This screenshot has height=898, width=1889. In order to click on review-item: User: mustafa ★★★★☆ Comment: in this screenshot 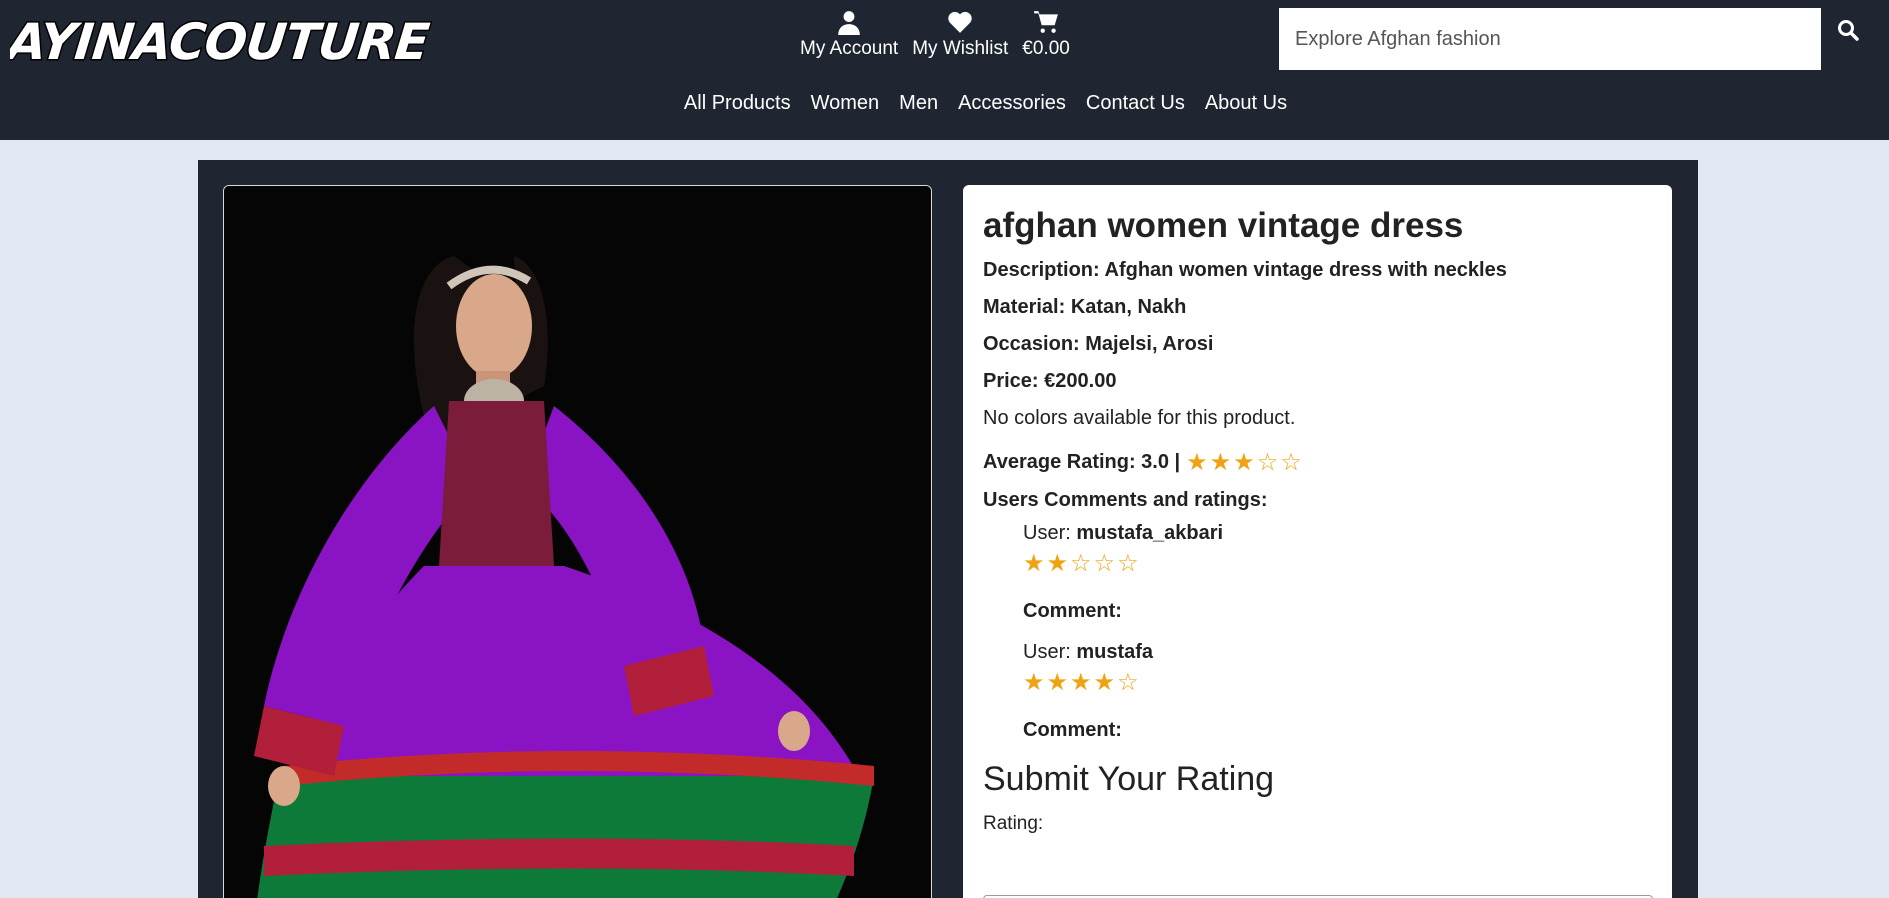, I will do `click(1337, 691)`.